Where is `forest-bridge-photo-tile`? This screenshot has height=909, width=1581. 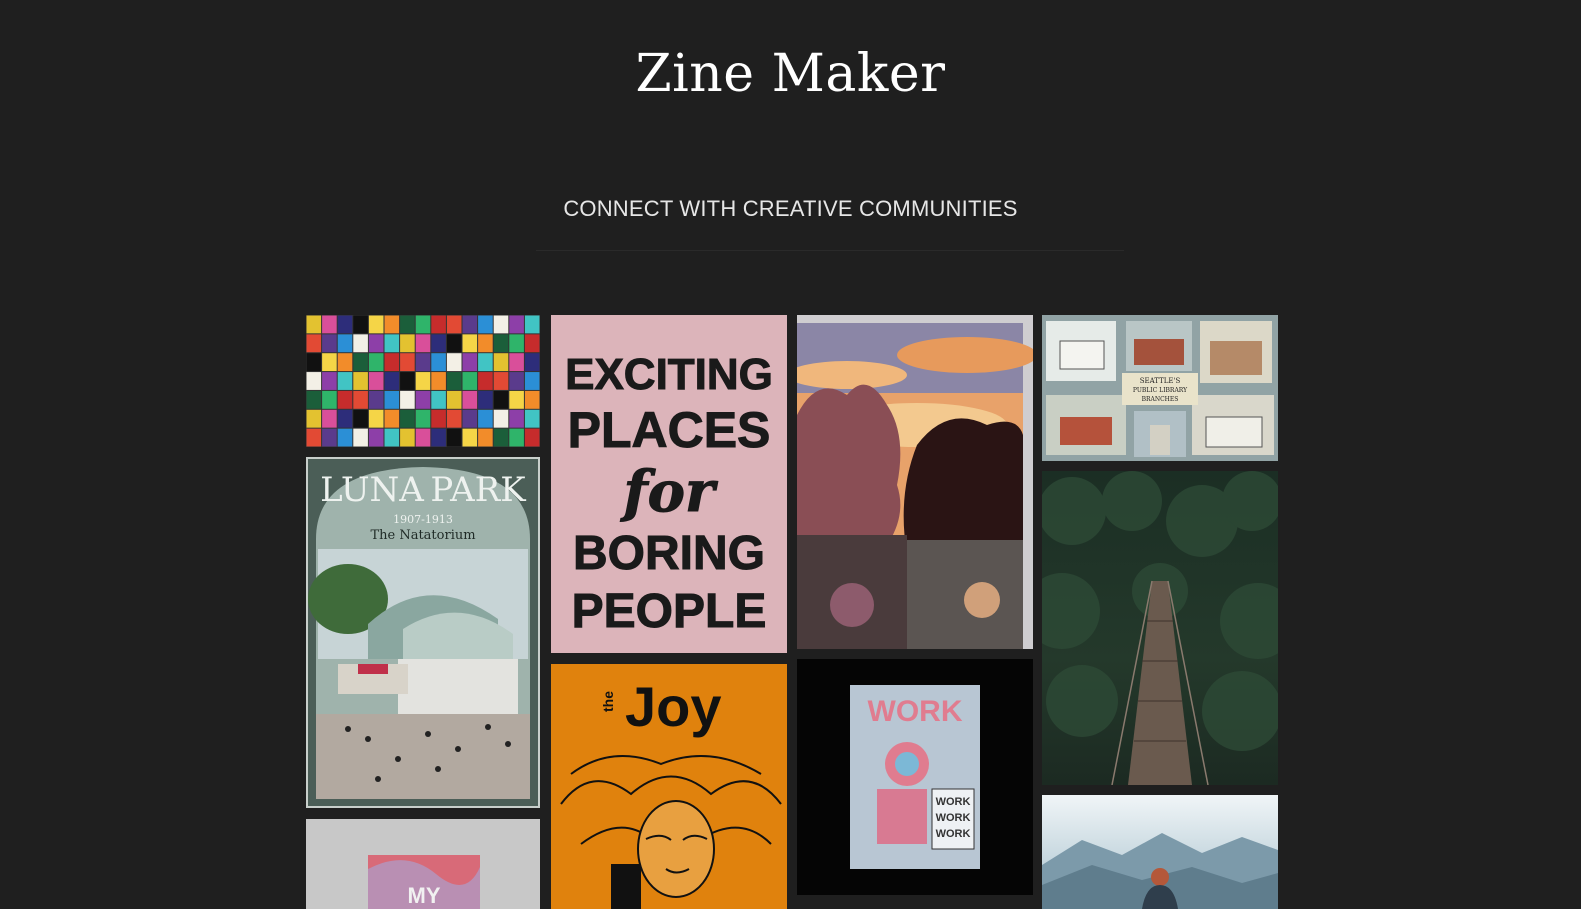 forest-bridge-photo-tile is located at coordinates (1160, 628).